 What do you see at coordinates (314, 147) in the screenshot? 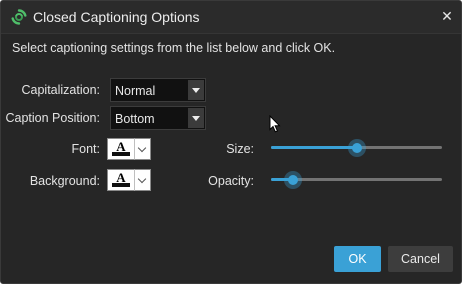
I see `size-slider-fill` at bounding box center [314, 147].